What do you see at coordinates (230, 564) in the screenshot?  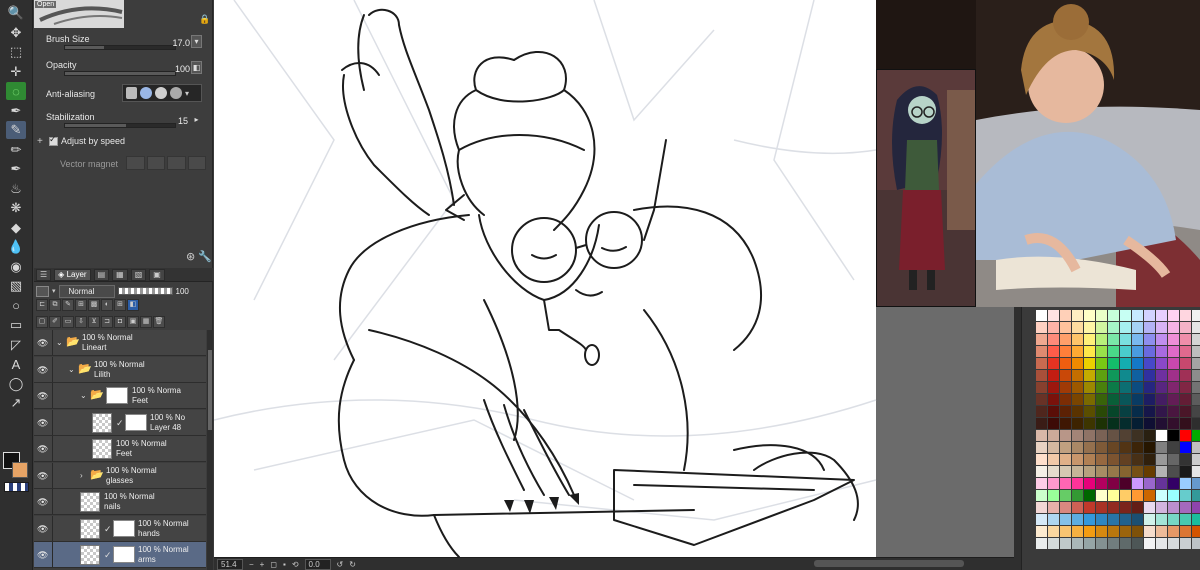 I see `zoom-value: 51.4` at bounding box center [230, 564].